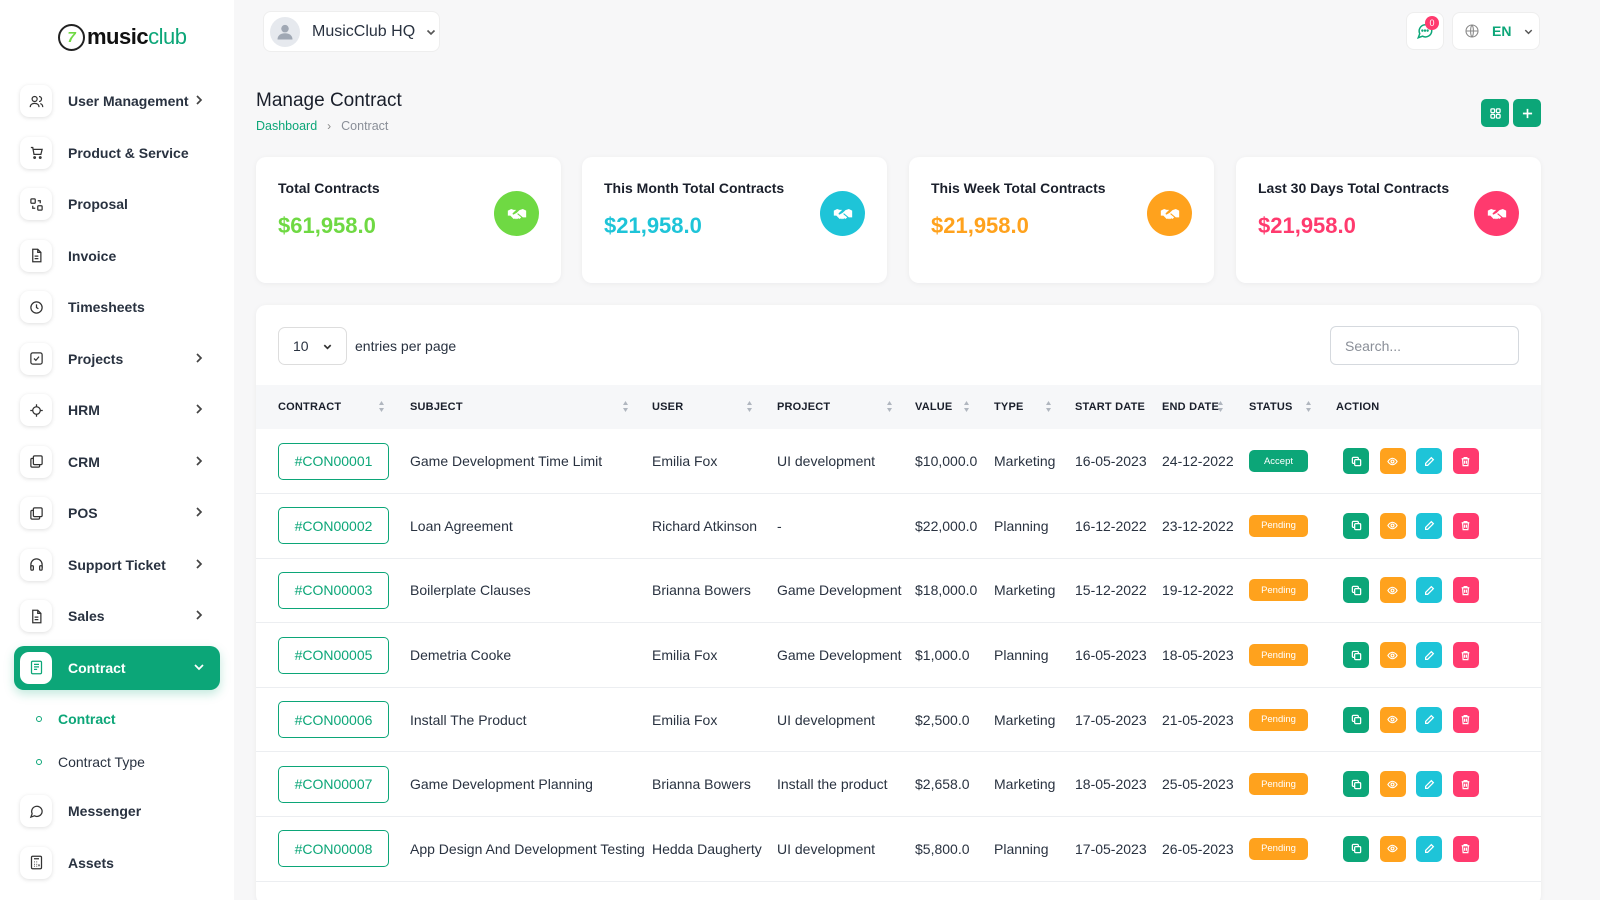  Describe the element at coordinates (707, 848) in the screenshot. I see `user-cell: Hedda Daugherty` at that location.